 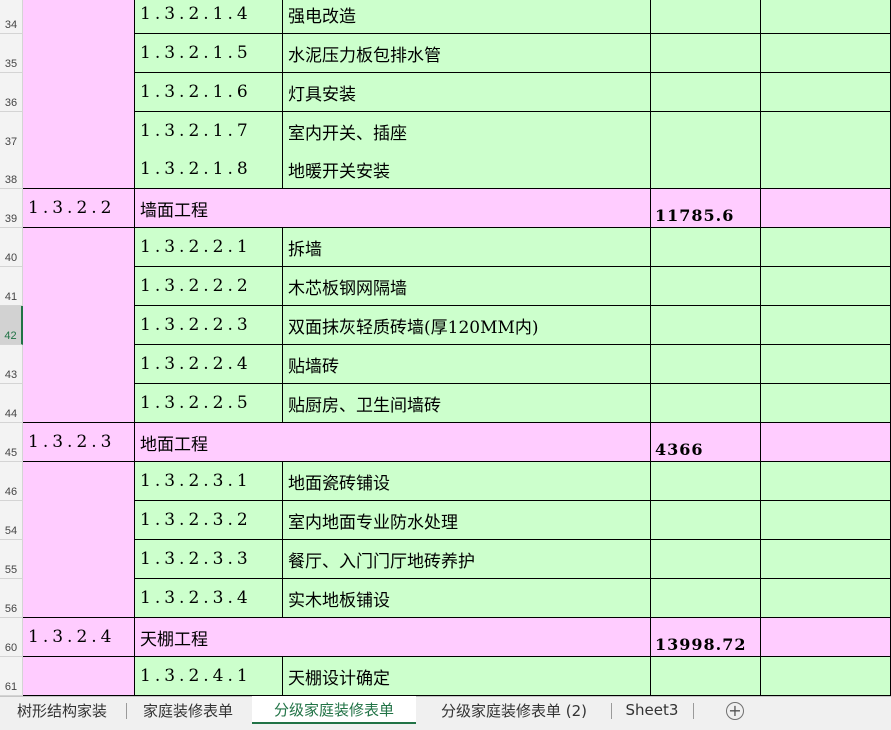 I want to click on group-amount-cell: 4366, so click(x=706, y=442).